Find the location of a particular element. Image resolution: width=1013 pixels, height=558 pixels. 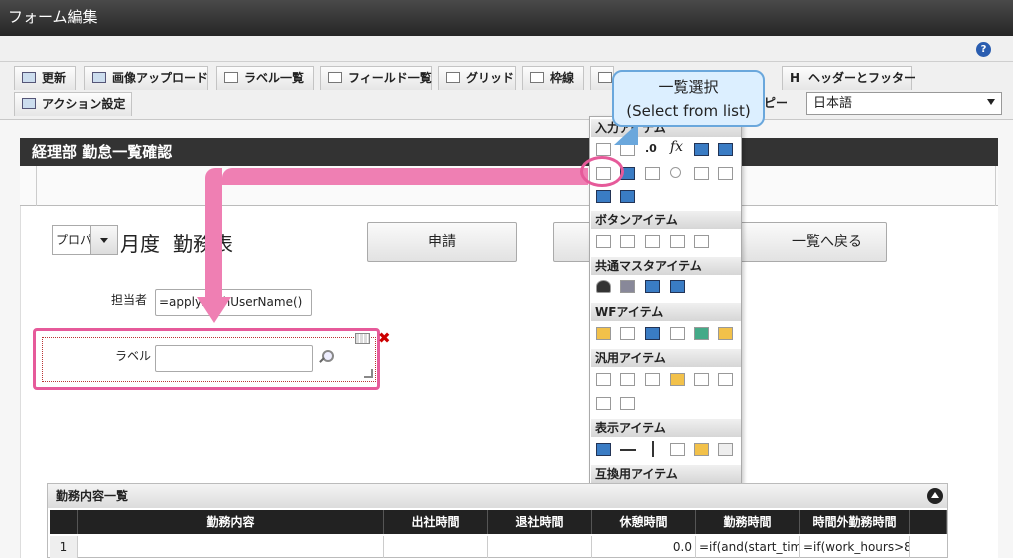

checkbox-icon is located at coordinates (652, 173).